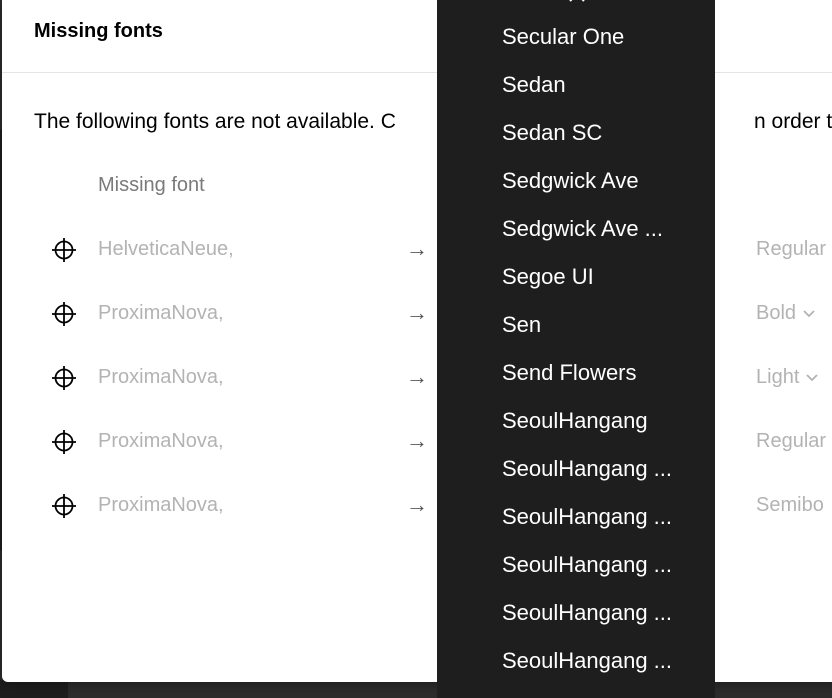  Describe the element at coordinates (776, 313) in the screenshot. I see `style-select-value: Bold` at that location.